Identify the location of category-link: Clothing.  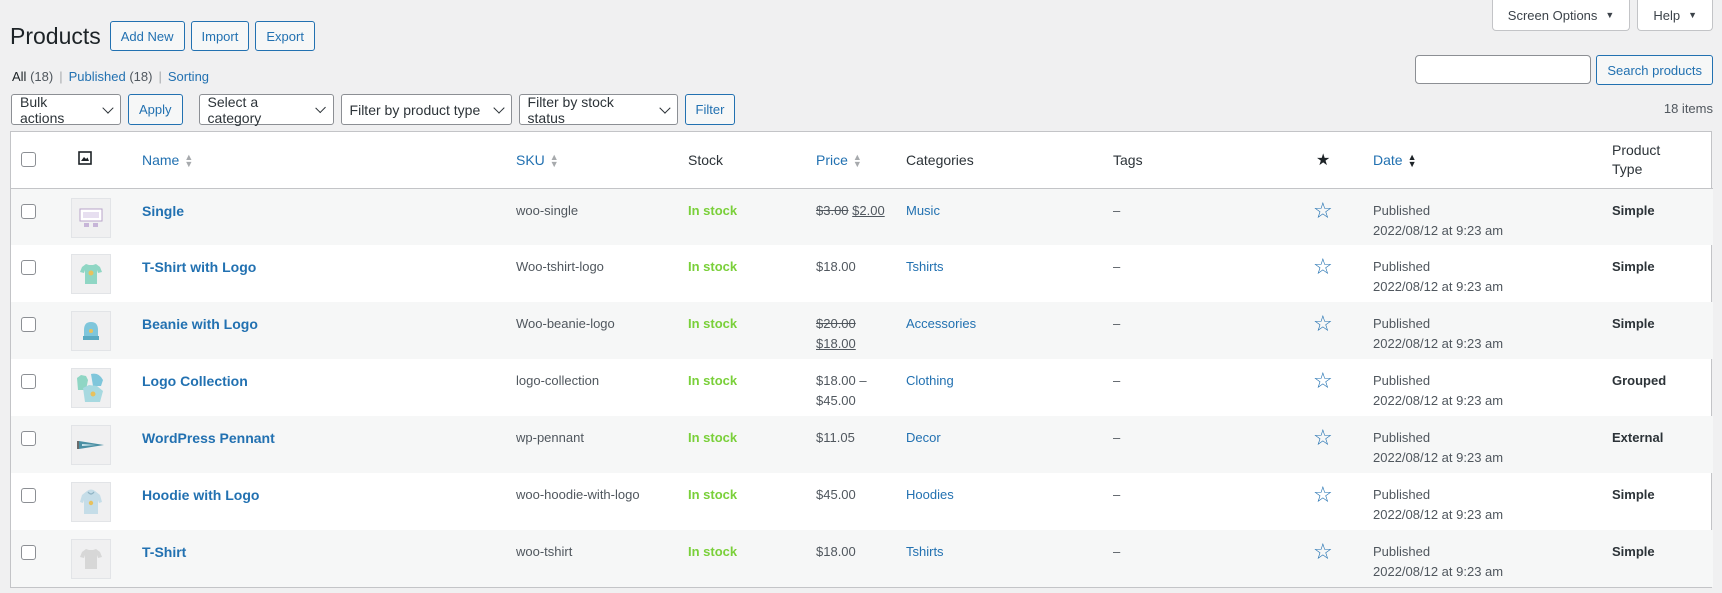
(930, 380).